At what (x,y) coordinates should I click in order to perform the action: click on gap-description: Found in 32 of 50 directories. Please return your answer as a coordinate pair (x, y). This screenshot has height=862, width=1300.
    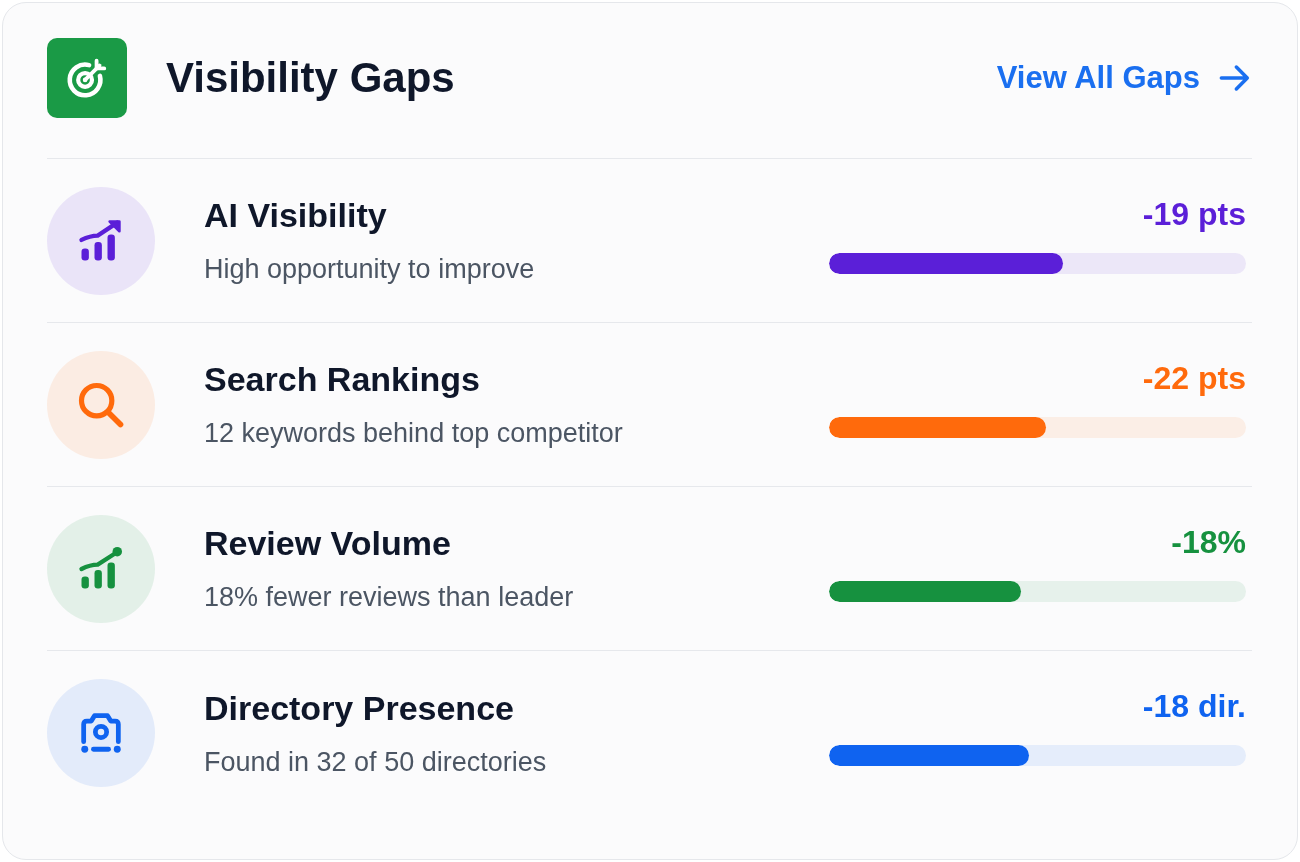
    Looking at the image, I should click on (376, 762).